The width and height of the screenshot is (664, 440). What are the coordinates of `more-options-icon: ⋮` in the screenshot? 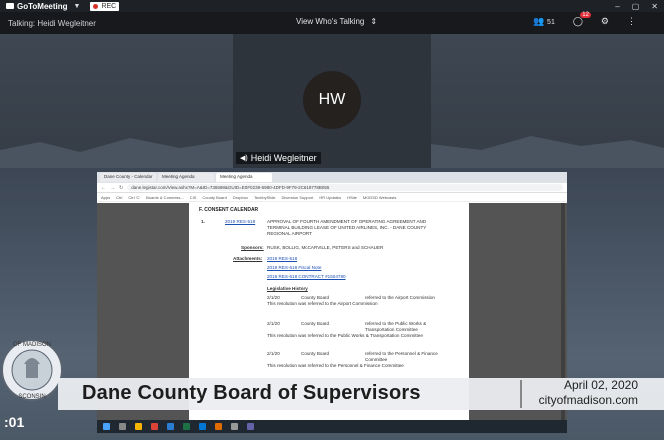 It's located at (631, 21).